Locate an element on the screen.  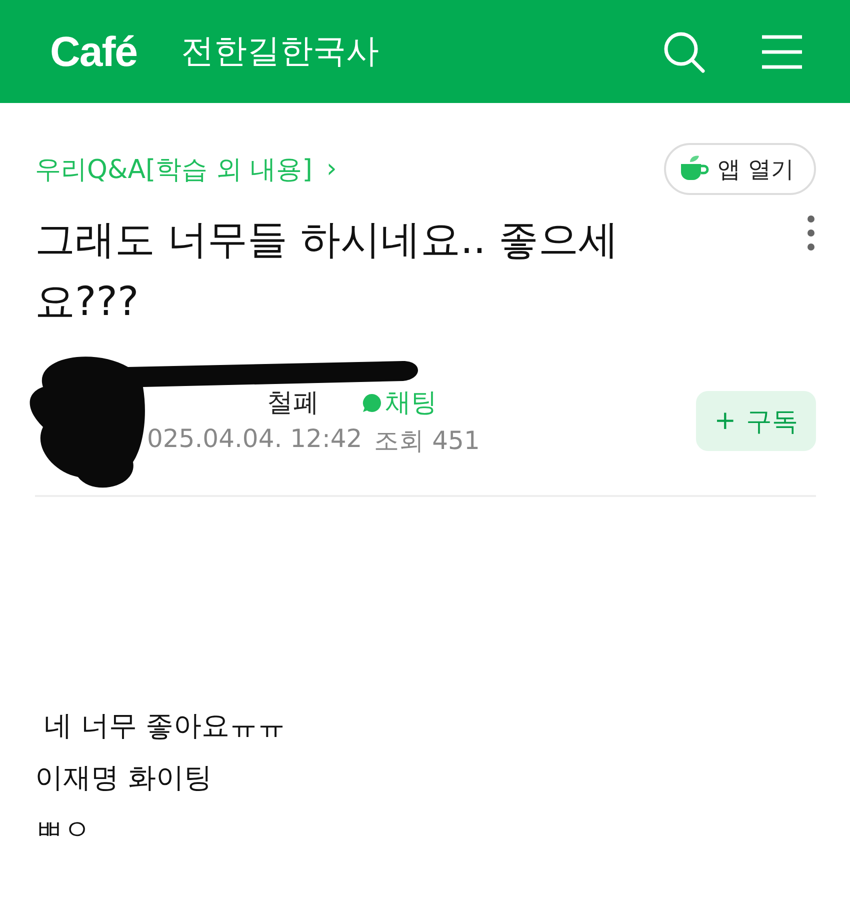
subscribe-button: + 구독 is located at coordinates (756, 421).